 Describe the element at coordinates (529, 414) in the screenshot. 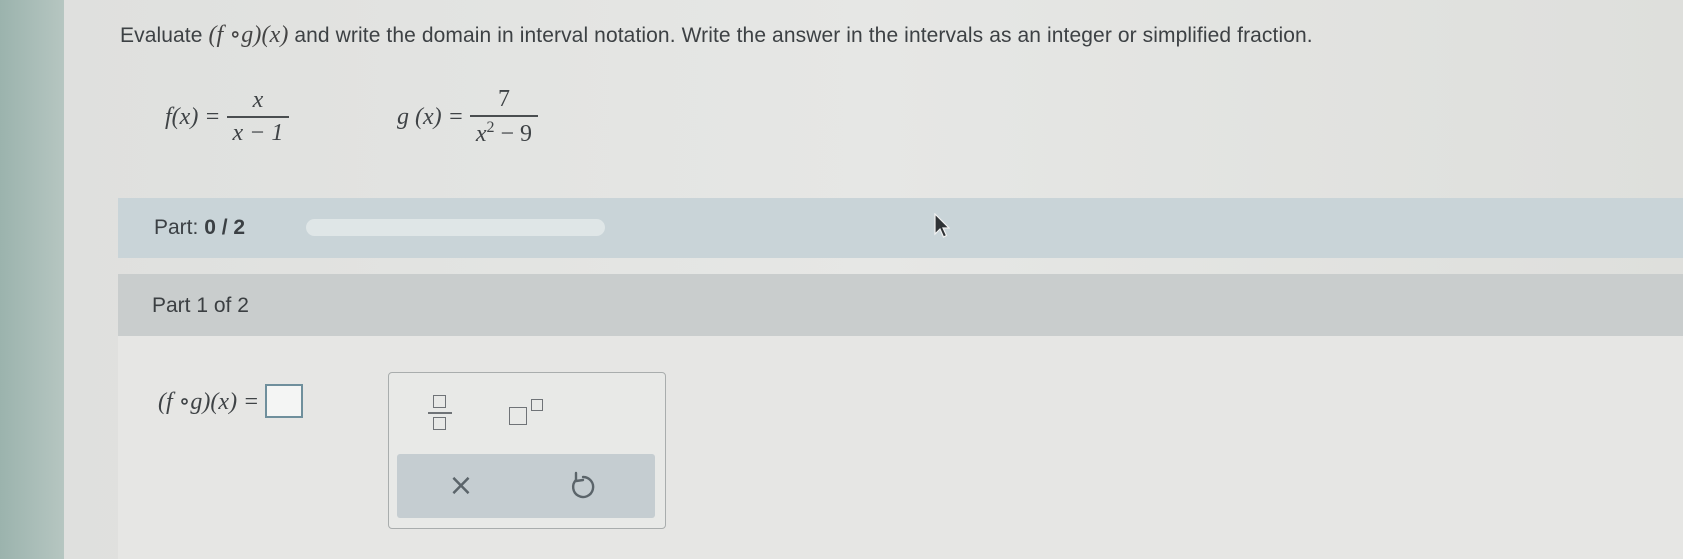

I see `exponent-icon` at that location.